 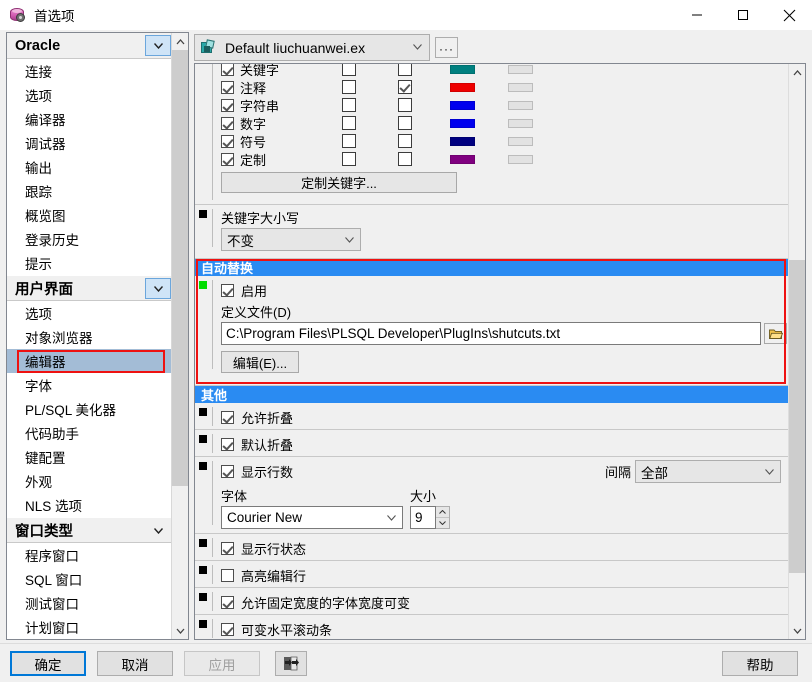 What do you see at coordinates (135, 663) in the screenshot?
I see `cancel-button: 取消` at bounding box center [135, 663].